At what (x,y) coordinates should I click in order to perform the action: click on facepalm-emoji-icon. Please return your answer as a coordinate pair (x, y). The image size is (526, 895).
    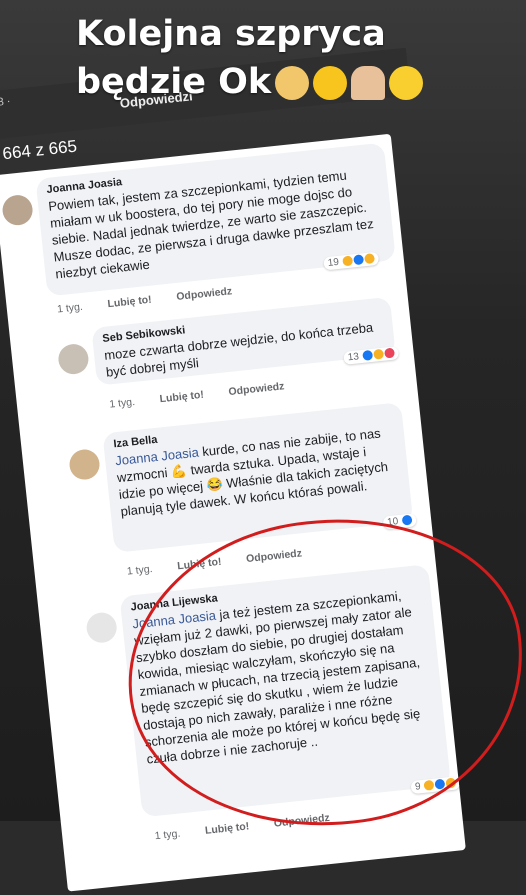
    Looking at the image, I should click on (292, 83).